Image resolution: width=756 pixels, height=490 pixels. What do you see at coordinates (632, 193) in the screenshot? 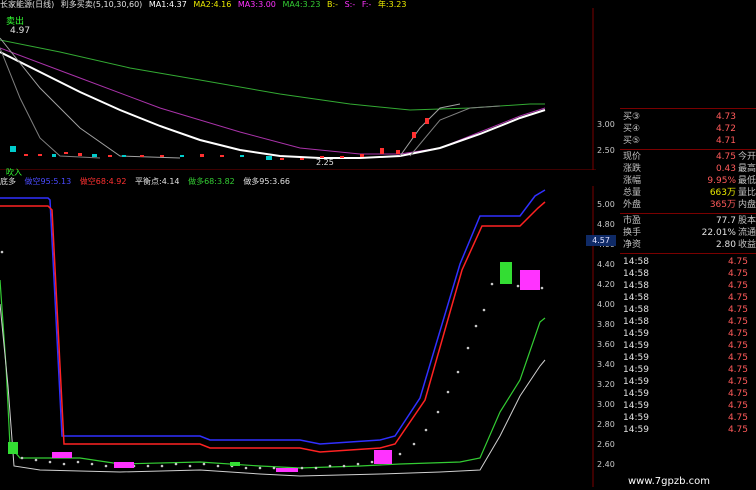
I see `quote-label: 总量` at bounding box center [632, 193].